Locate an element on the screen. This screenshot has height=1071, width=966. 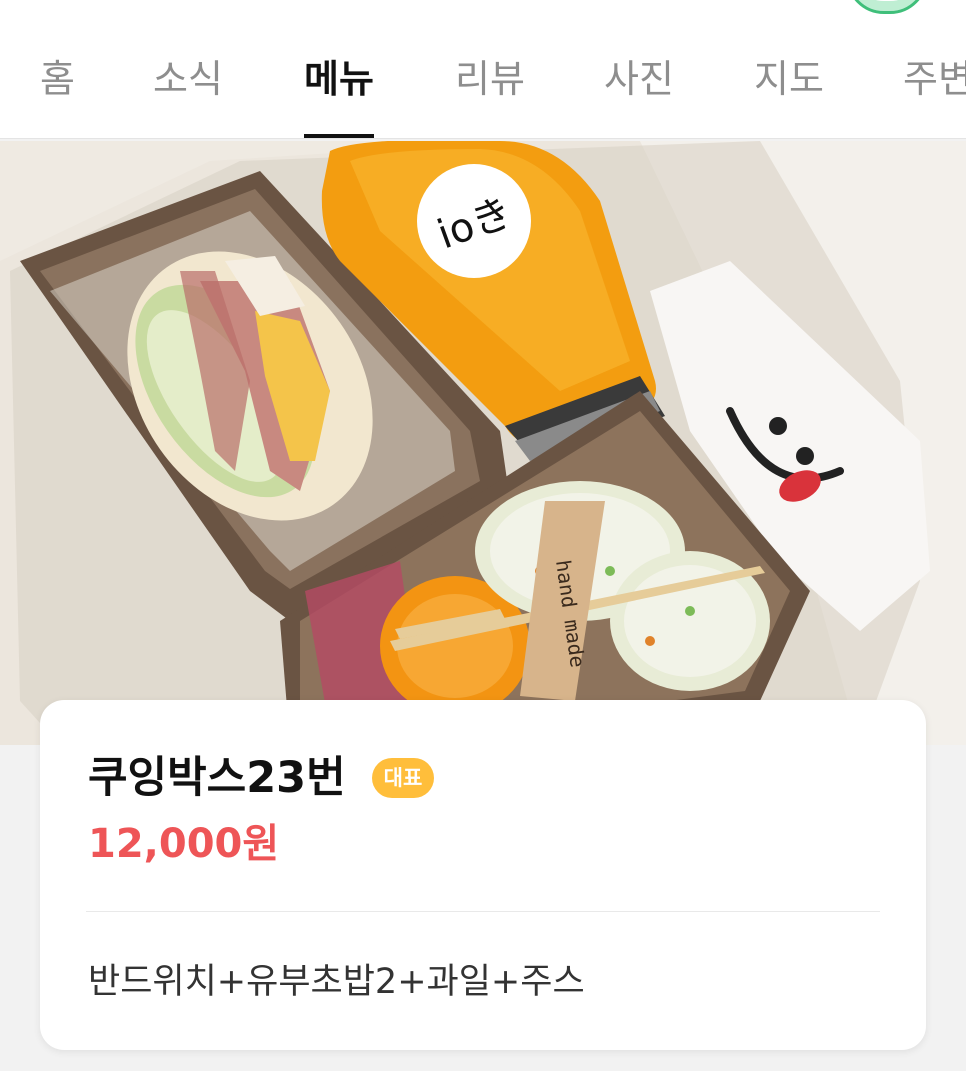
store-logo-icon is located at coordinates (887, 7).